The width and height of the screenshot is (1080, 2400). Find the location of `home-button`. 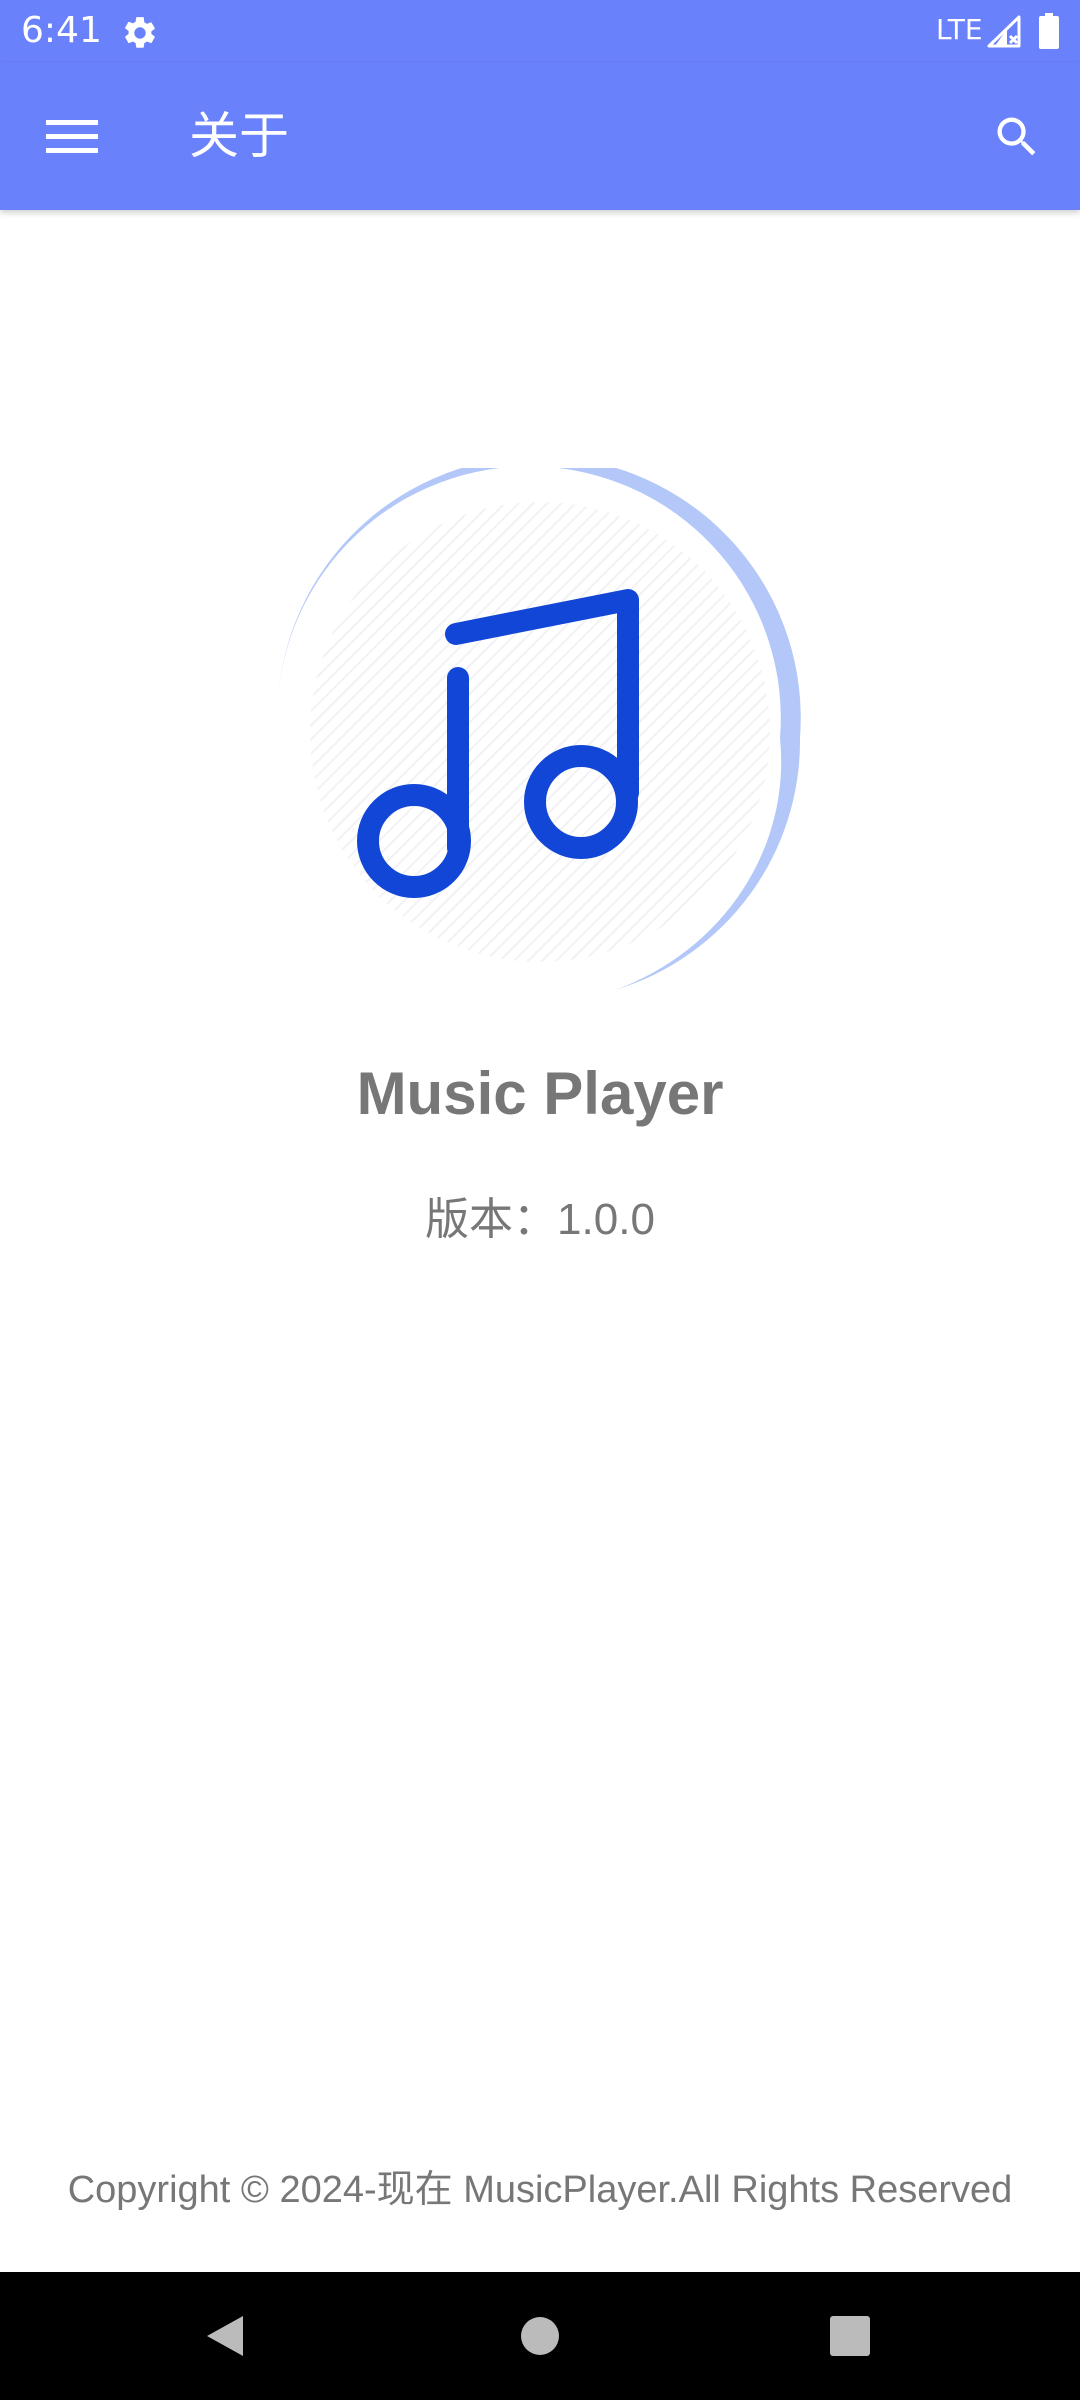

home-button is located at coordinates (540, 2336).